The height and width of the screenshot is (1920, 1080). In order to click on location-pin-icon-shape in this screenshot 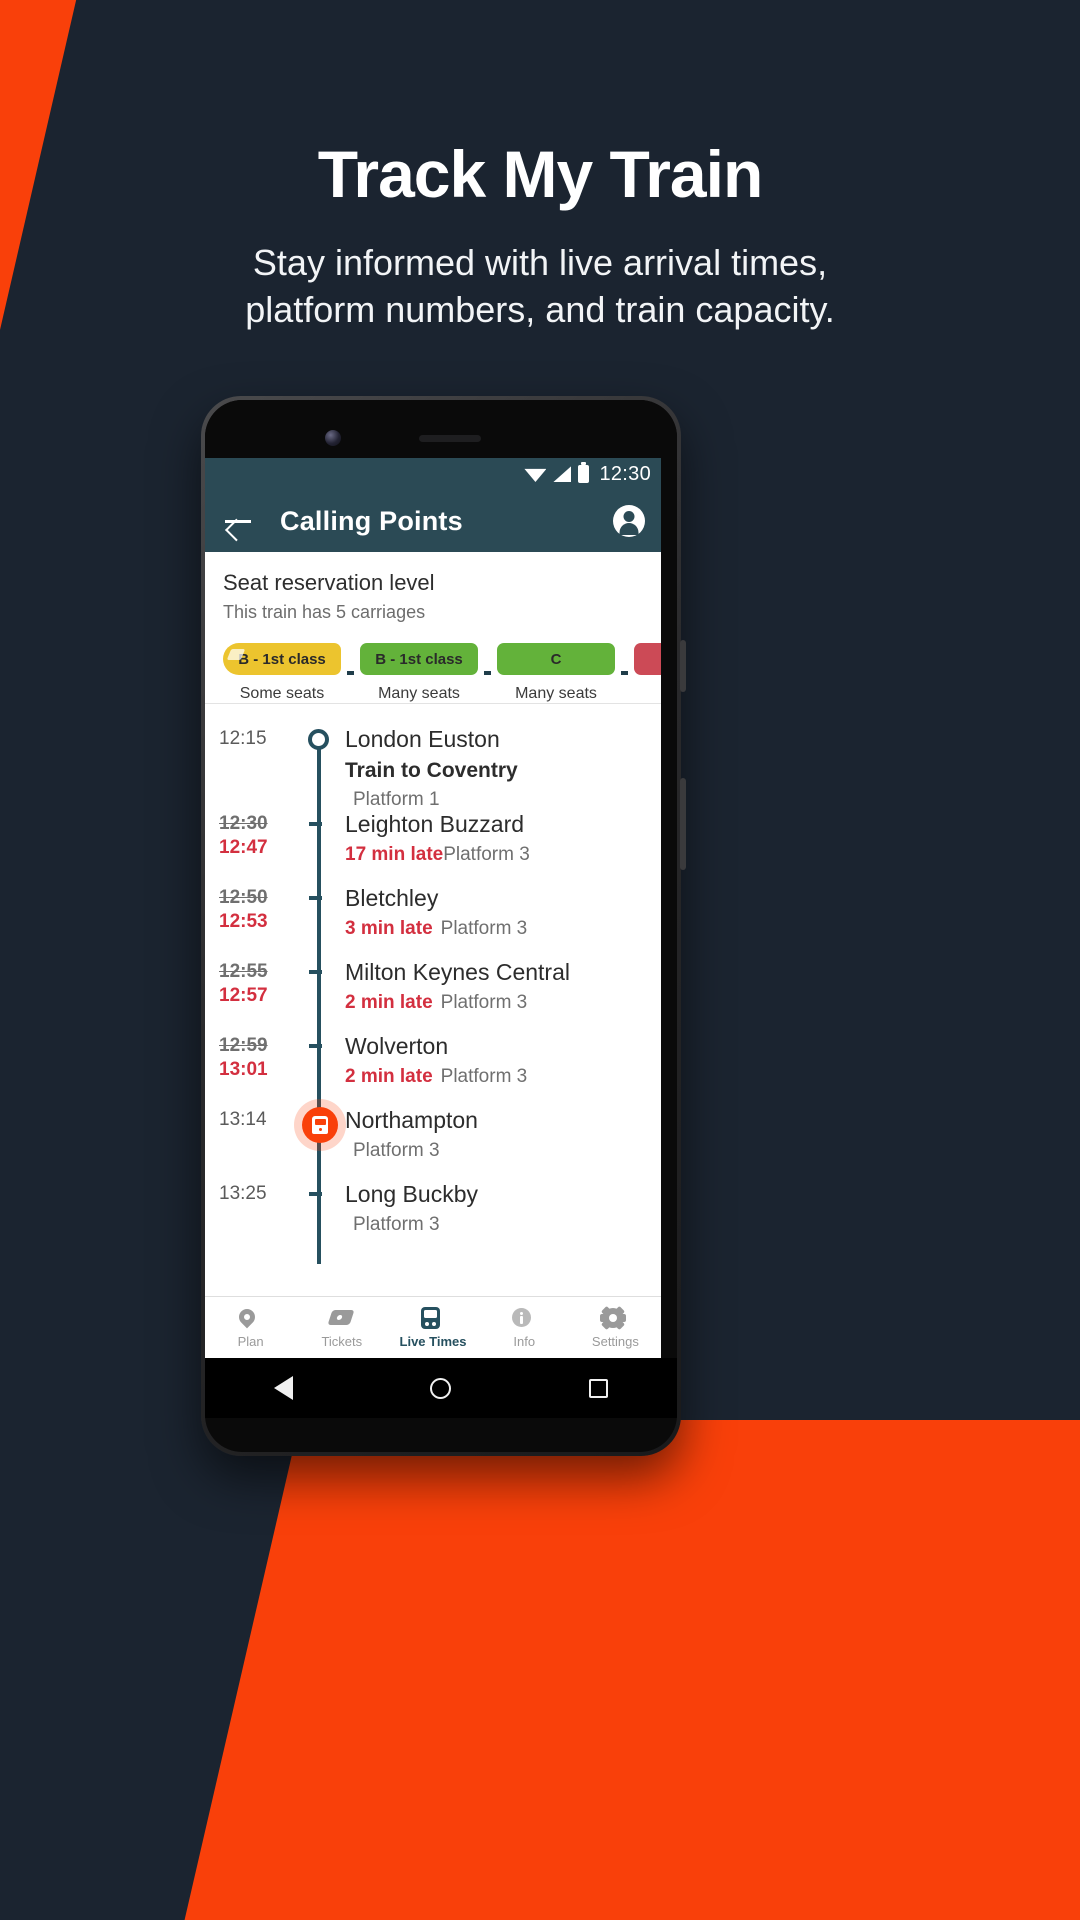, I will do `click(246, 1317)`.